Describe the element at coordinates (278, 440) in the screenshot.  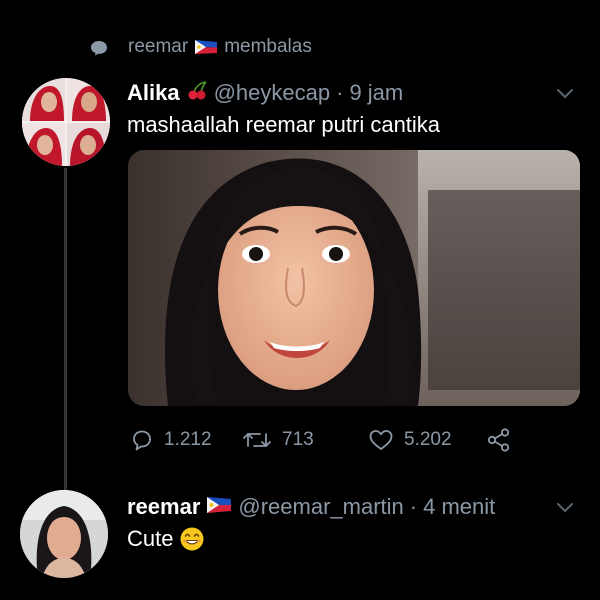
I see `retweet-button: 713` at that location.